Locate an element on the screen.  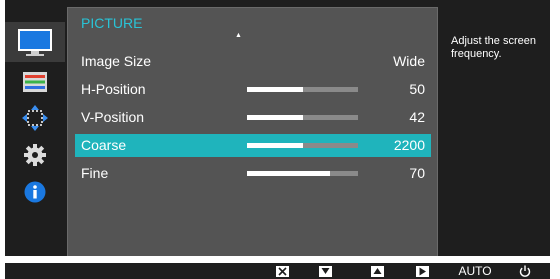
auto-label: AUTO is located at coordinates (475, 271).